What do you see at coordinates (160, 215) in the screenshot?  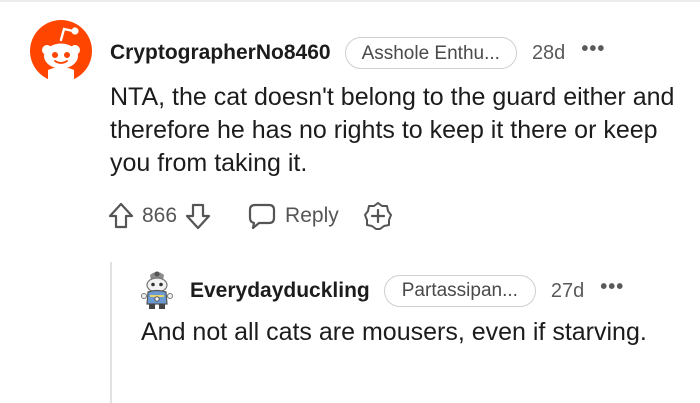 I see `vote-score: 866` at bounding box center [160, 215].